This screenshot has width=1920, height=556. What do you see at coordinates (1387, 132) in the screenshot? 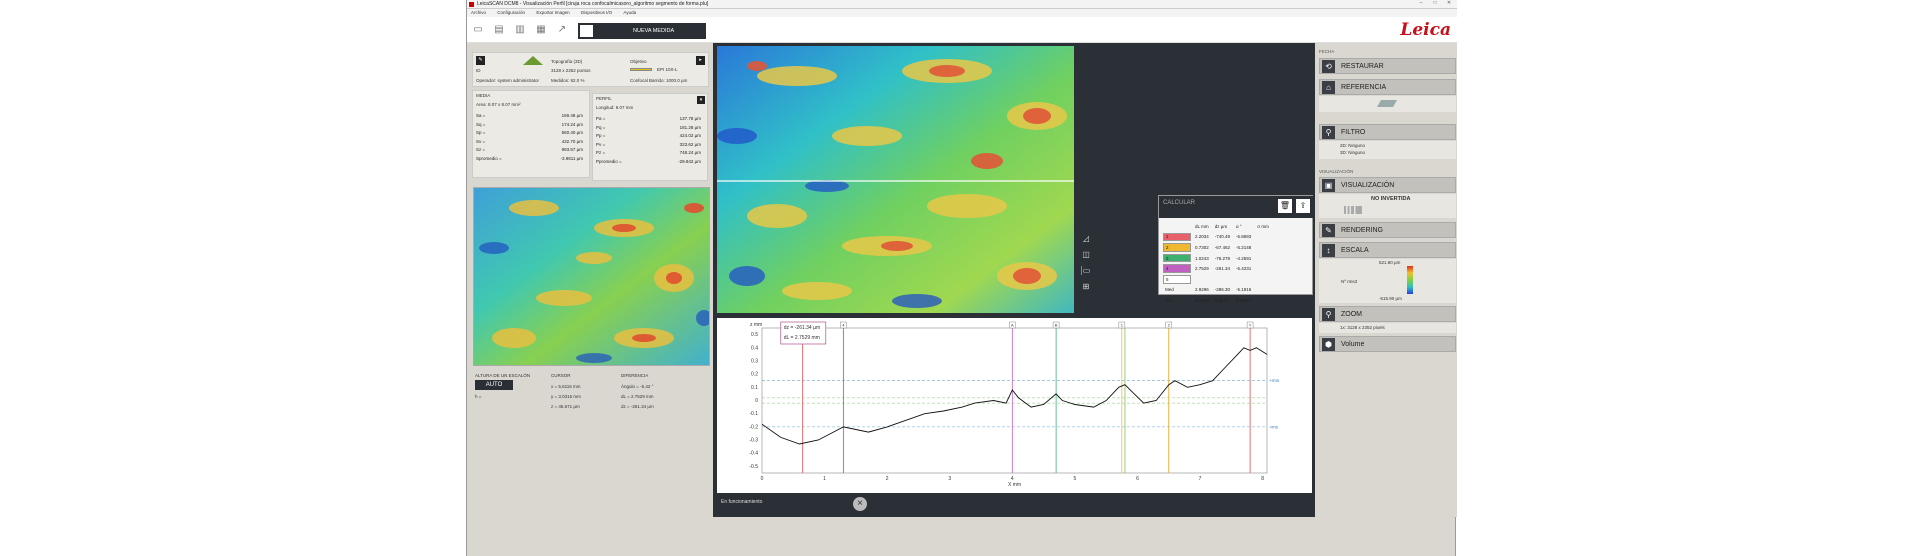
I see `filtro-button: ⚲ FILTRO` at bounding box center [1387, 132].